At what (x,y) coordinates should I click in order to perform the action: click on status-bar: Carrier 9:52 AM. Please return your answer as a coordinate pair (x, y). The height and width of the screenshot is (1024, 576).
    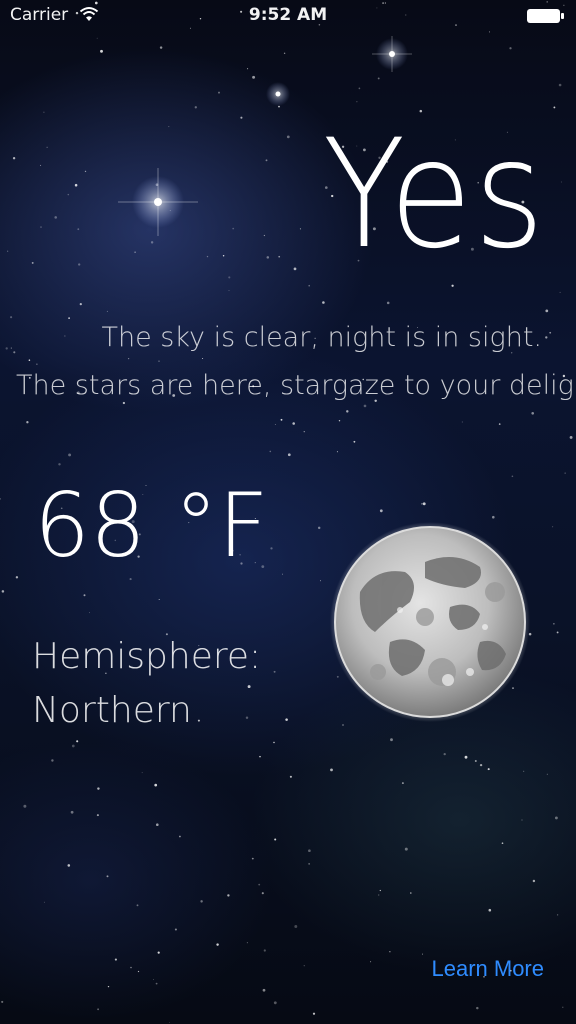
    Looking at the image, I should click on (288, 16).